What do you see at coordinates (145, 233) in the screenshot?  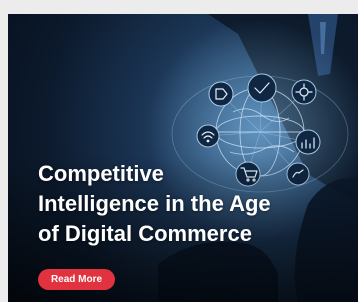 I see `banner-title-line-3: of Digital Commerce` at bounding box center [145, 233].